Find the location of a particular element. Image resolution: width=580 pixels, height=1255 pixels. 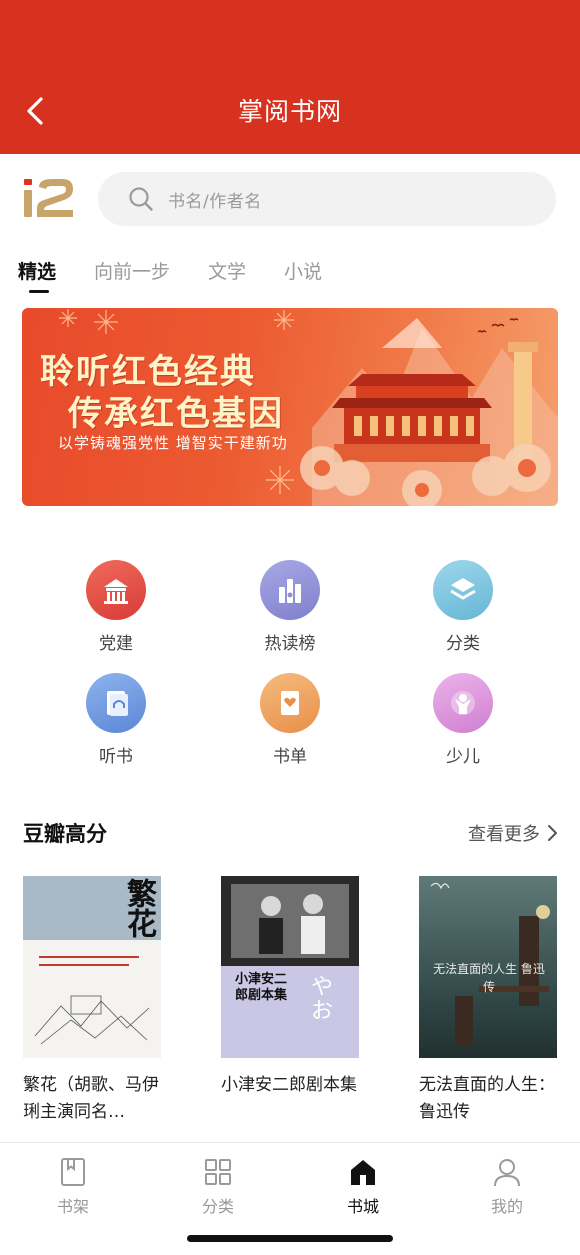

grid-icon is located at coordinates (218, 1172).